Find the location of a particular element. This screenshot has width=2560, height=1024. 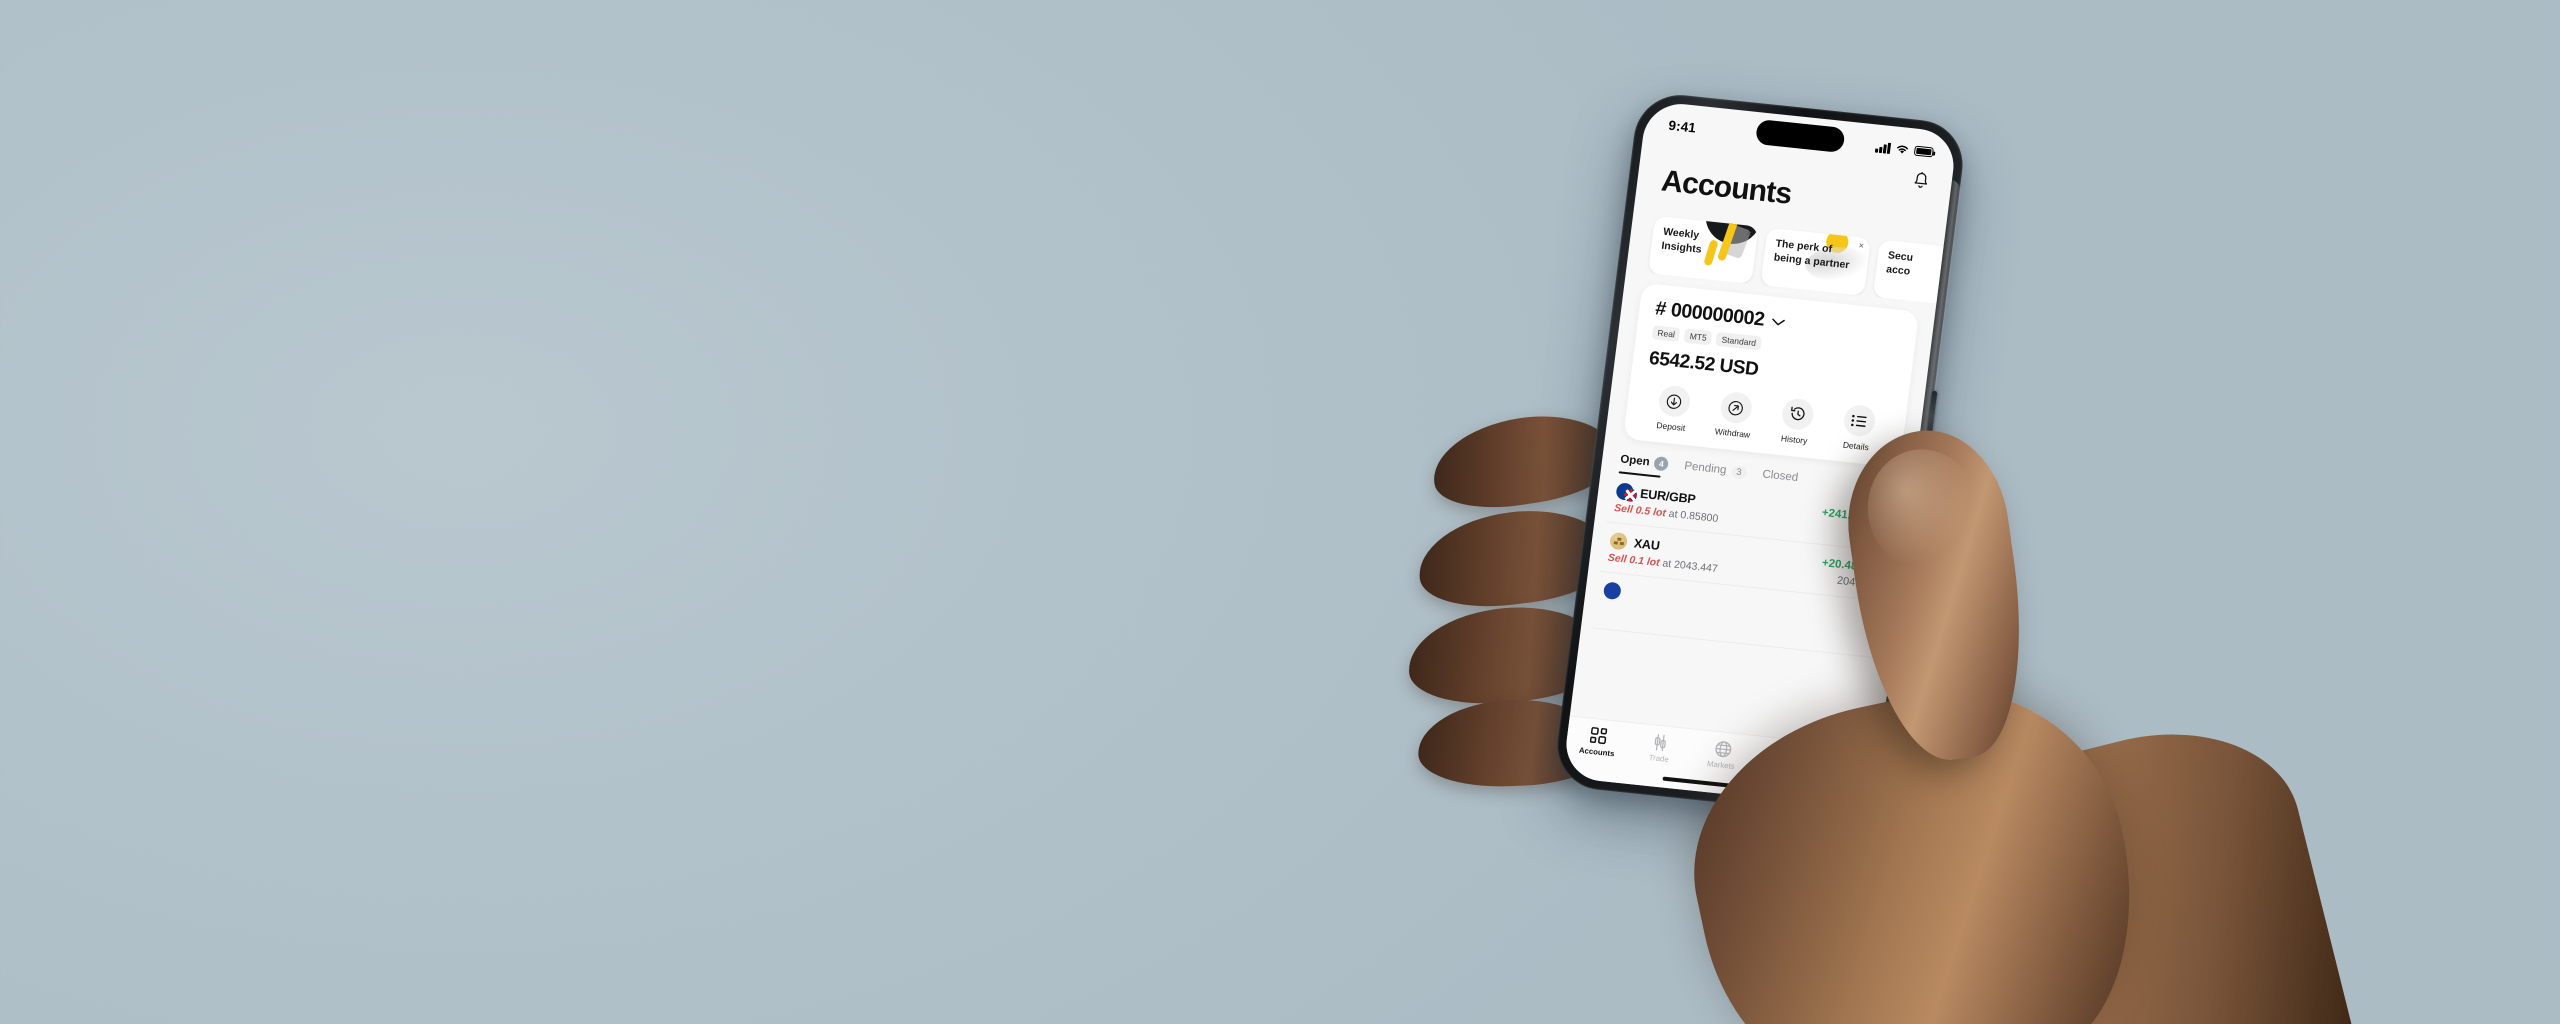

nav-item-trade: Trade is located at coordinates (1660, 748).